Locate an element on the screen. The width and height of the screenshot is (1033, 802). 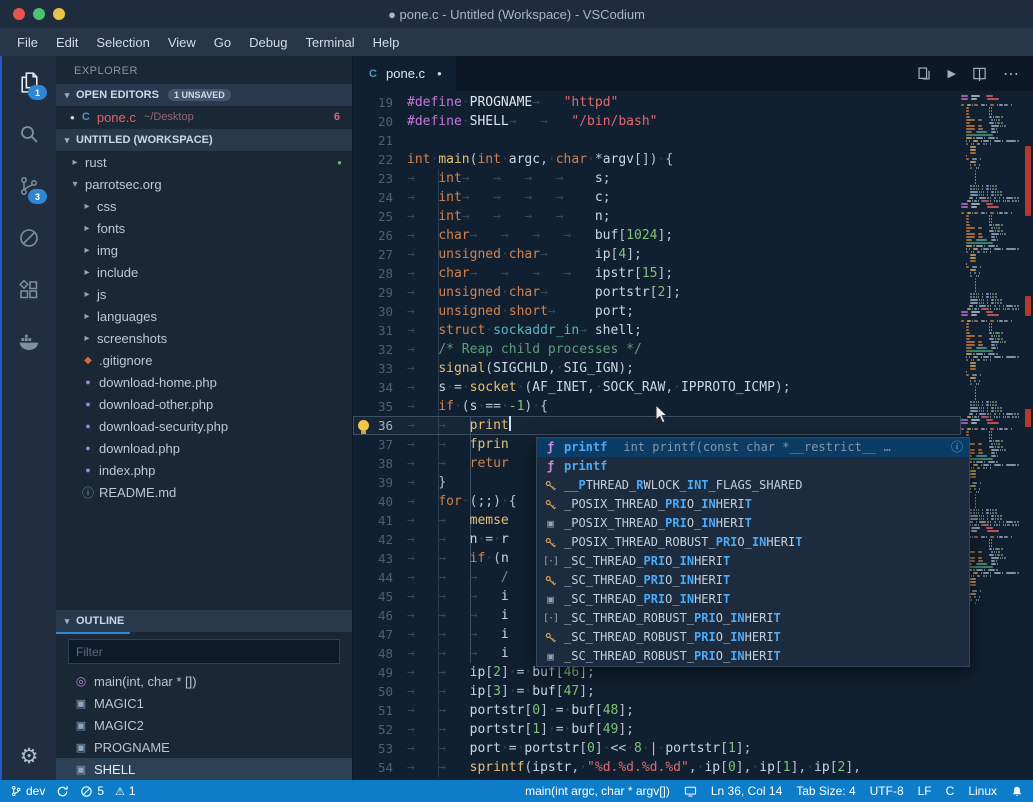
tree-item-download-security-php: ● download-security.php is located at coordinates (204, 426).